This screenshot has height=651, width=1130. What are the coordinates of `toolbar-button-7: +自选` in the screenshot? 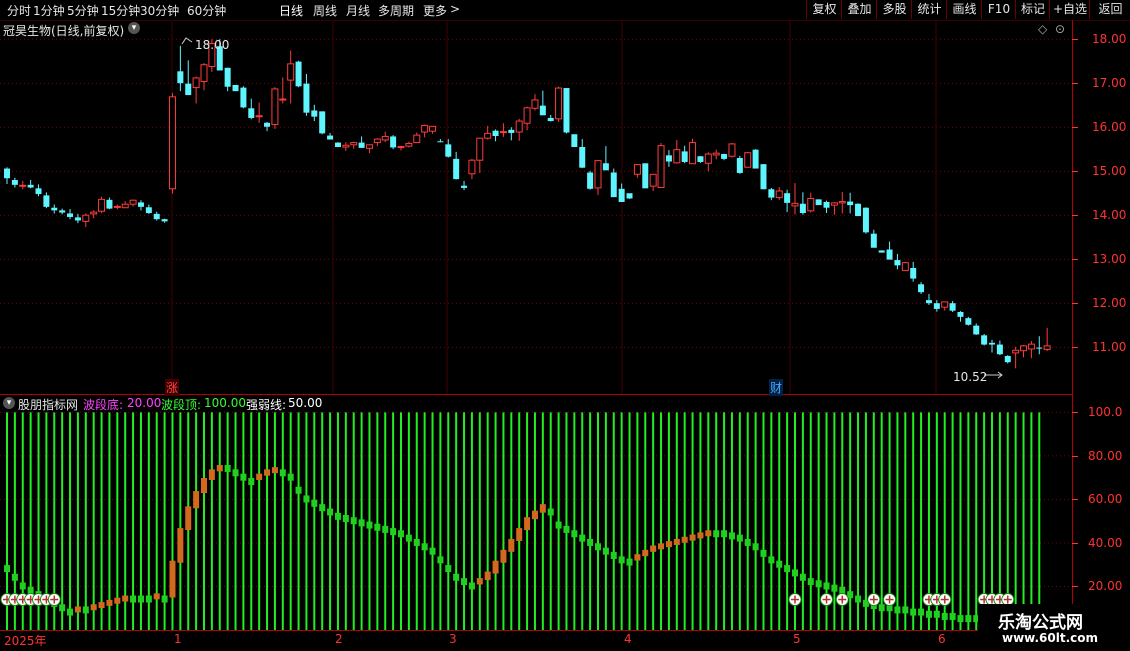 It's located at (1069, 9).